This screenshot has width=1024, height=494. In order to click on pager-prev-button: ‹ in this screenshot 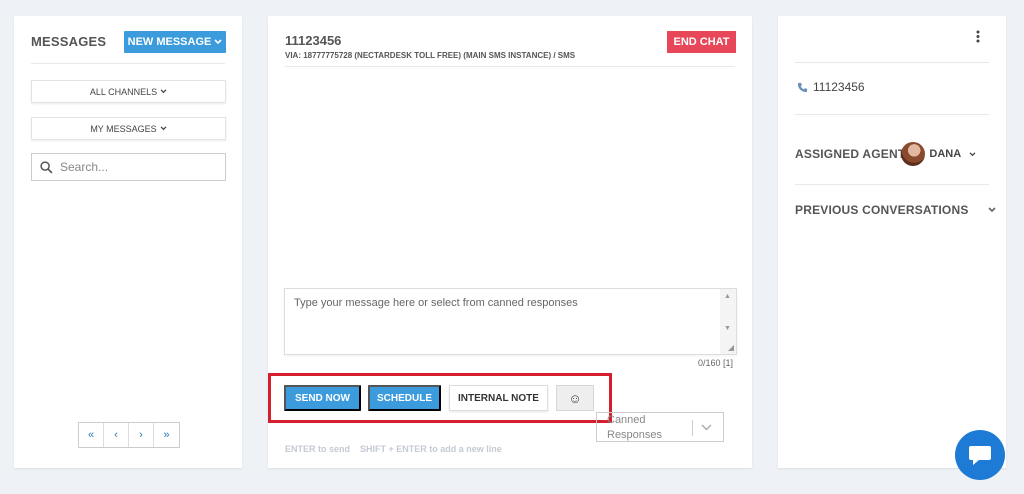, I will do `click(116, 435)`.